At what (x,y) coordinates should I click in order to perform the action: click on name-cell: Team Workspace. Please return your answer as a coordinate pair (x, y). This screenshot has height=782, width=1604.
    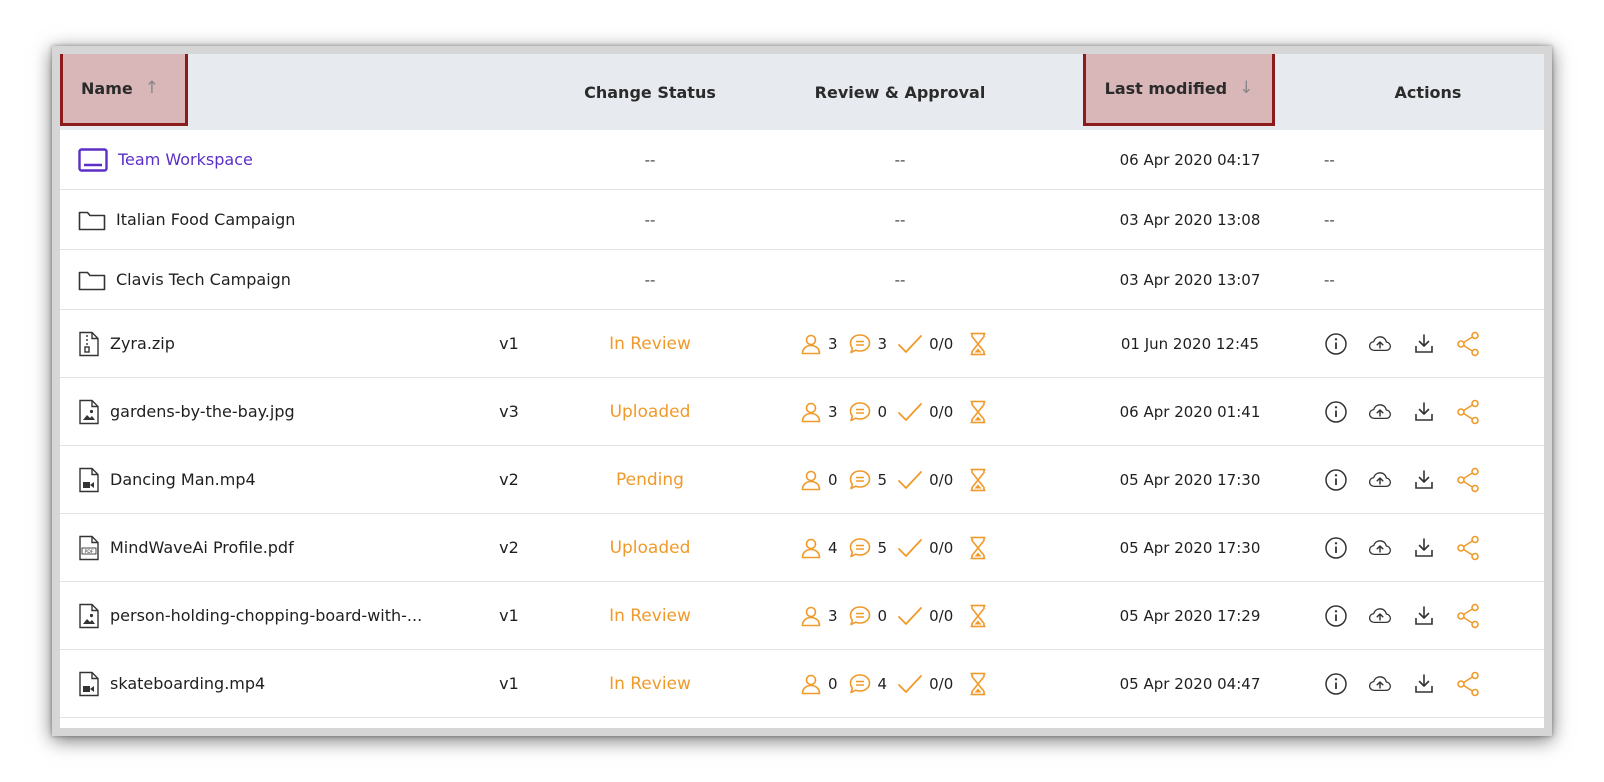
    Looking at the image, I should click on (288, 159).